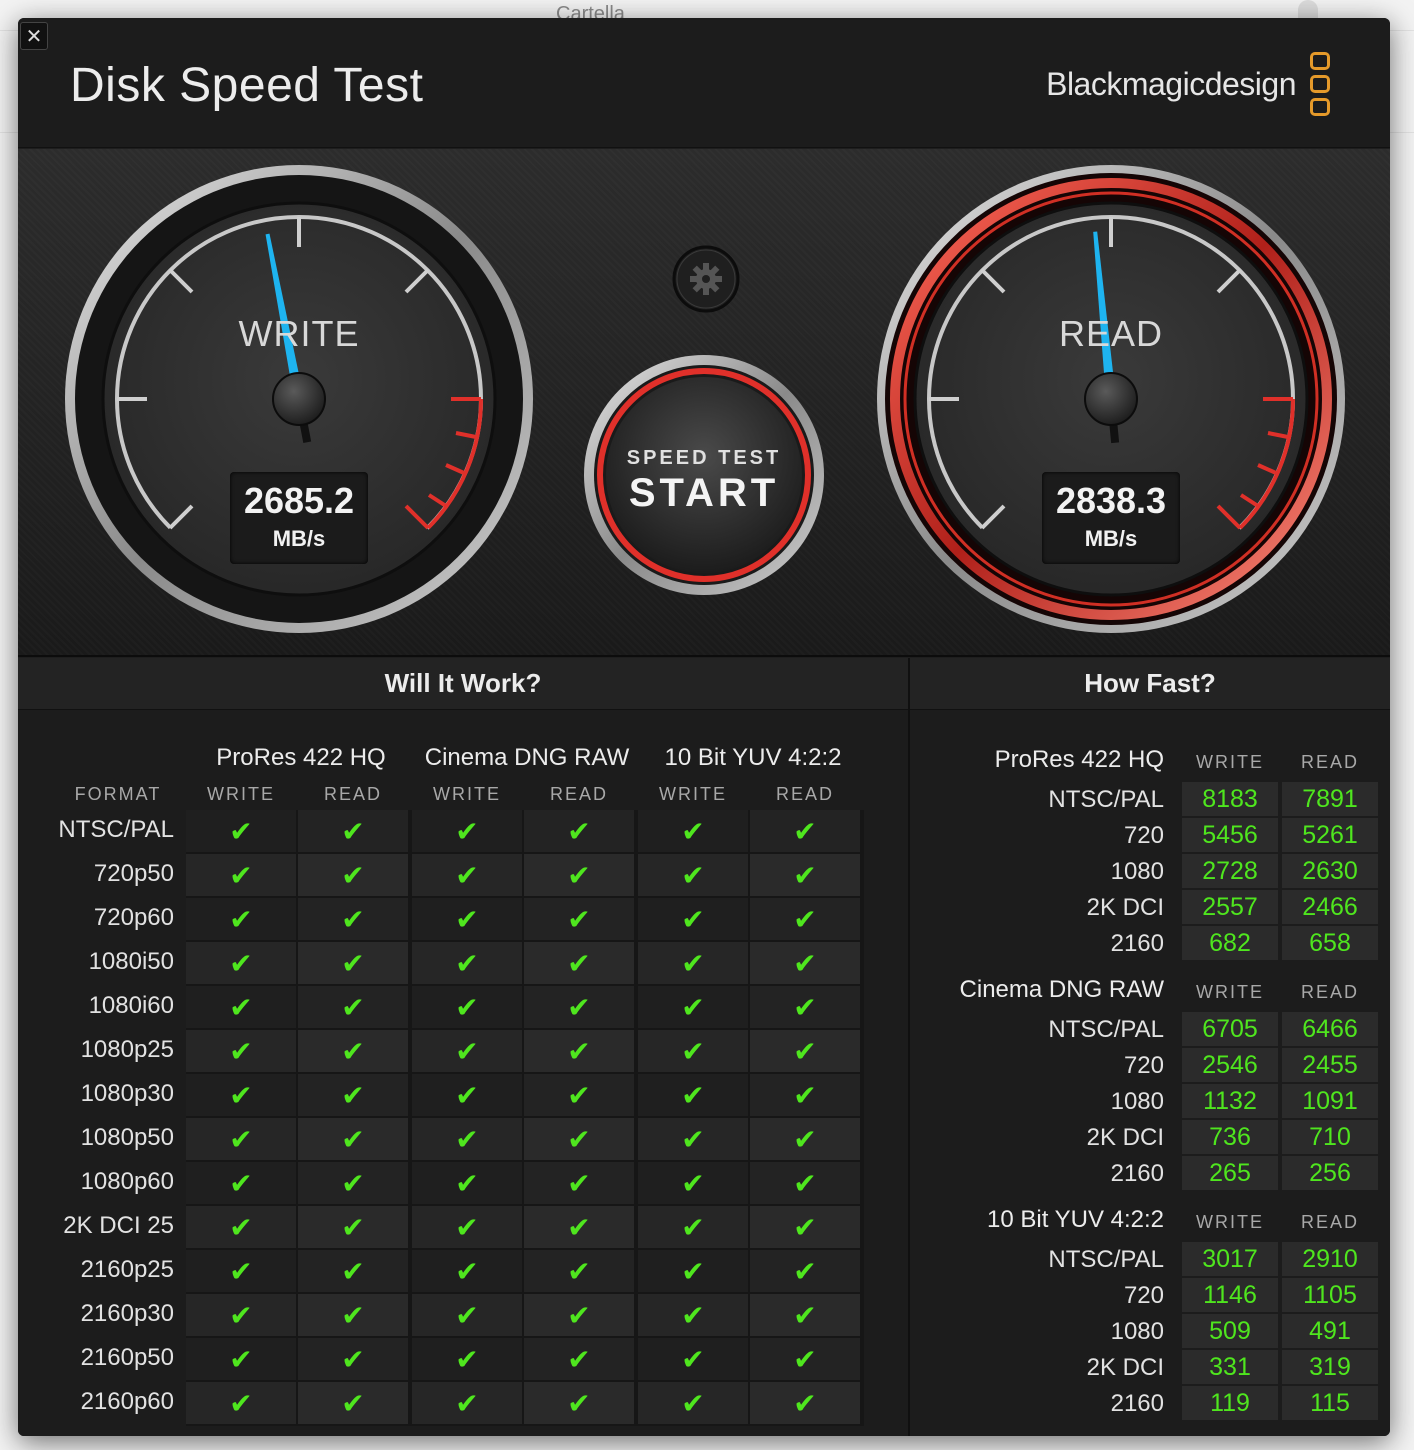 Image resolution: width=1414 pixels, height=1450 pixels. Describe the element at coordinates (1330, 1259) in the screenshot. I see `how-fast-read-value: 2910` at that location.